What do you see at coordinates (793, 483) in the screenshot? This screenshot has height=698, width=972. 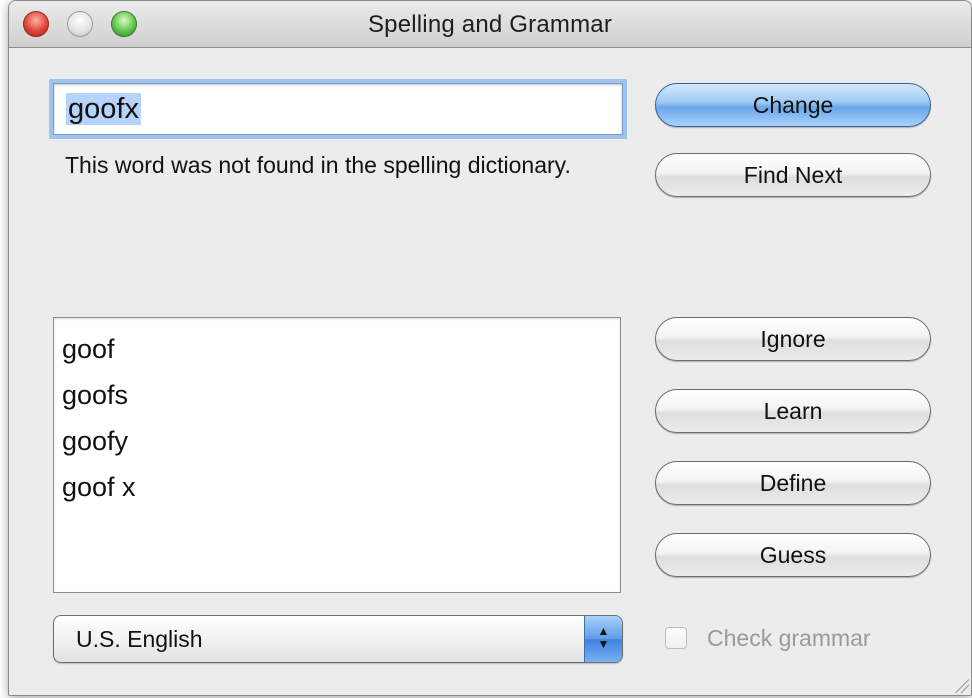 I see `define-button: Define` at bounding box center [793, 483].